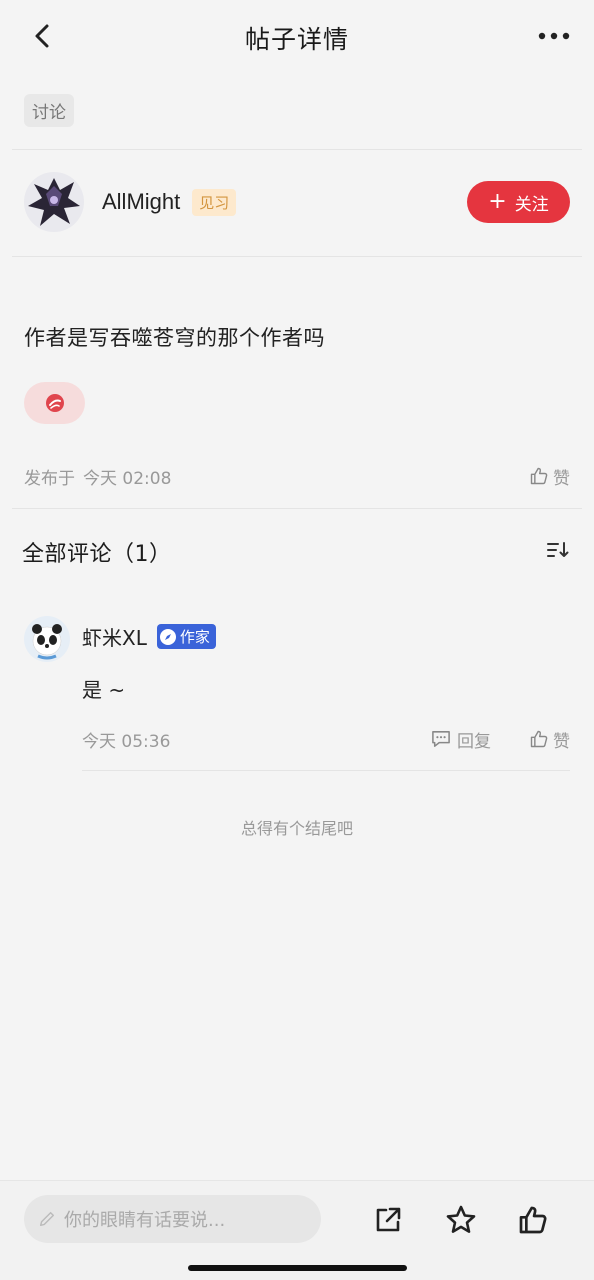 This screenshot has width=594, height=1280. I want to click on commenter-name: 虾米XL, so click(114, 636).